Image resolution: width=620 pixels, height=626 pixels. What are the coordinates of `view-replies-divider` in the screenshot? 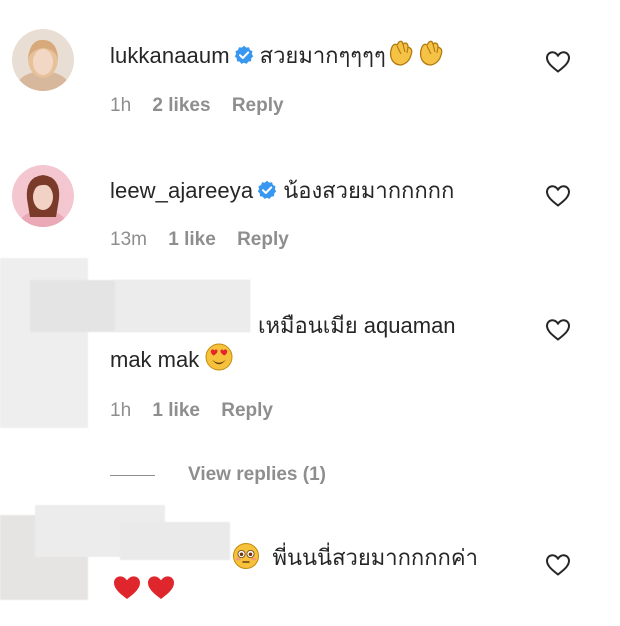 It's located at (132, 475).